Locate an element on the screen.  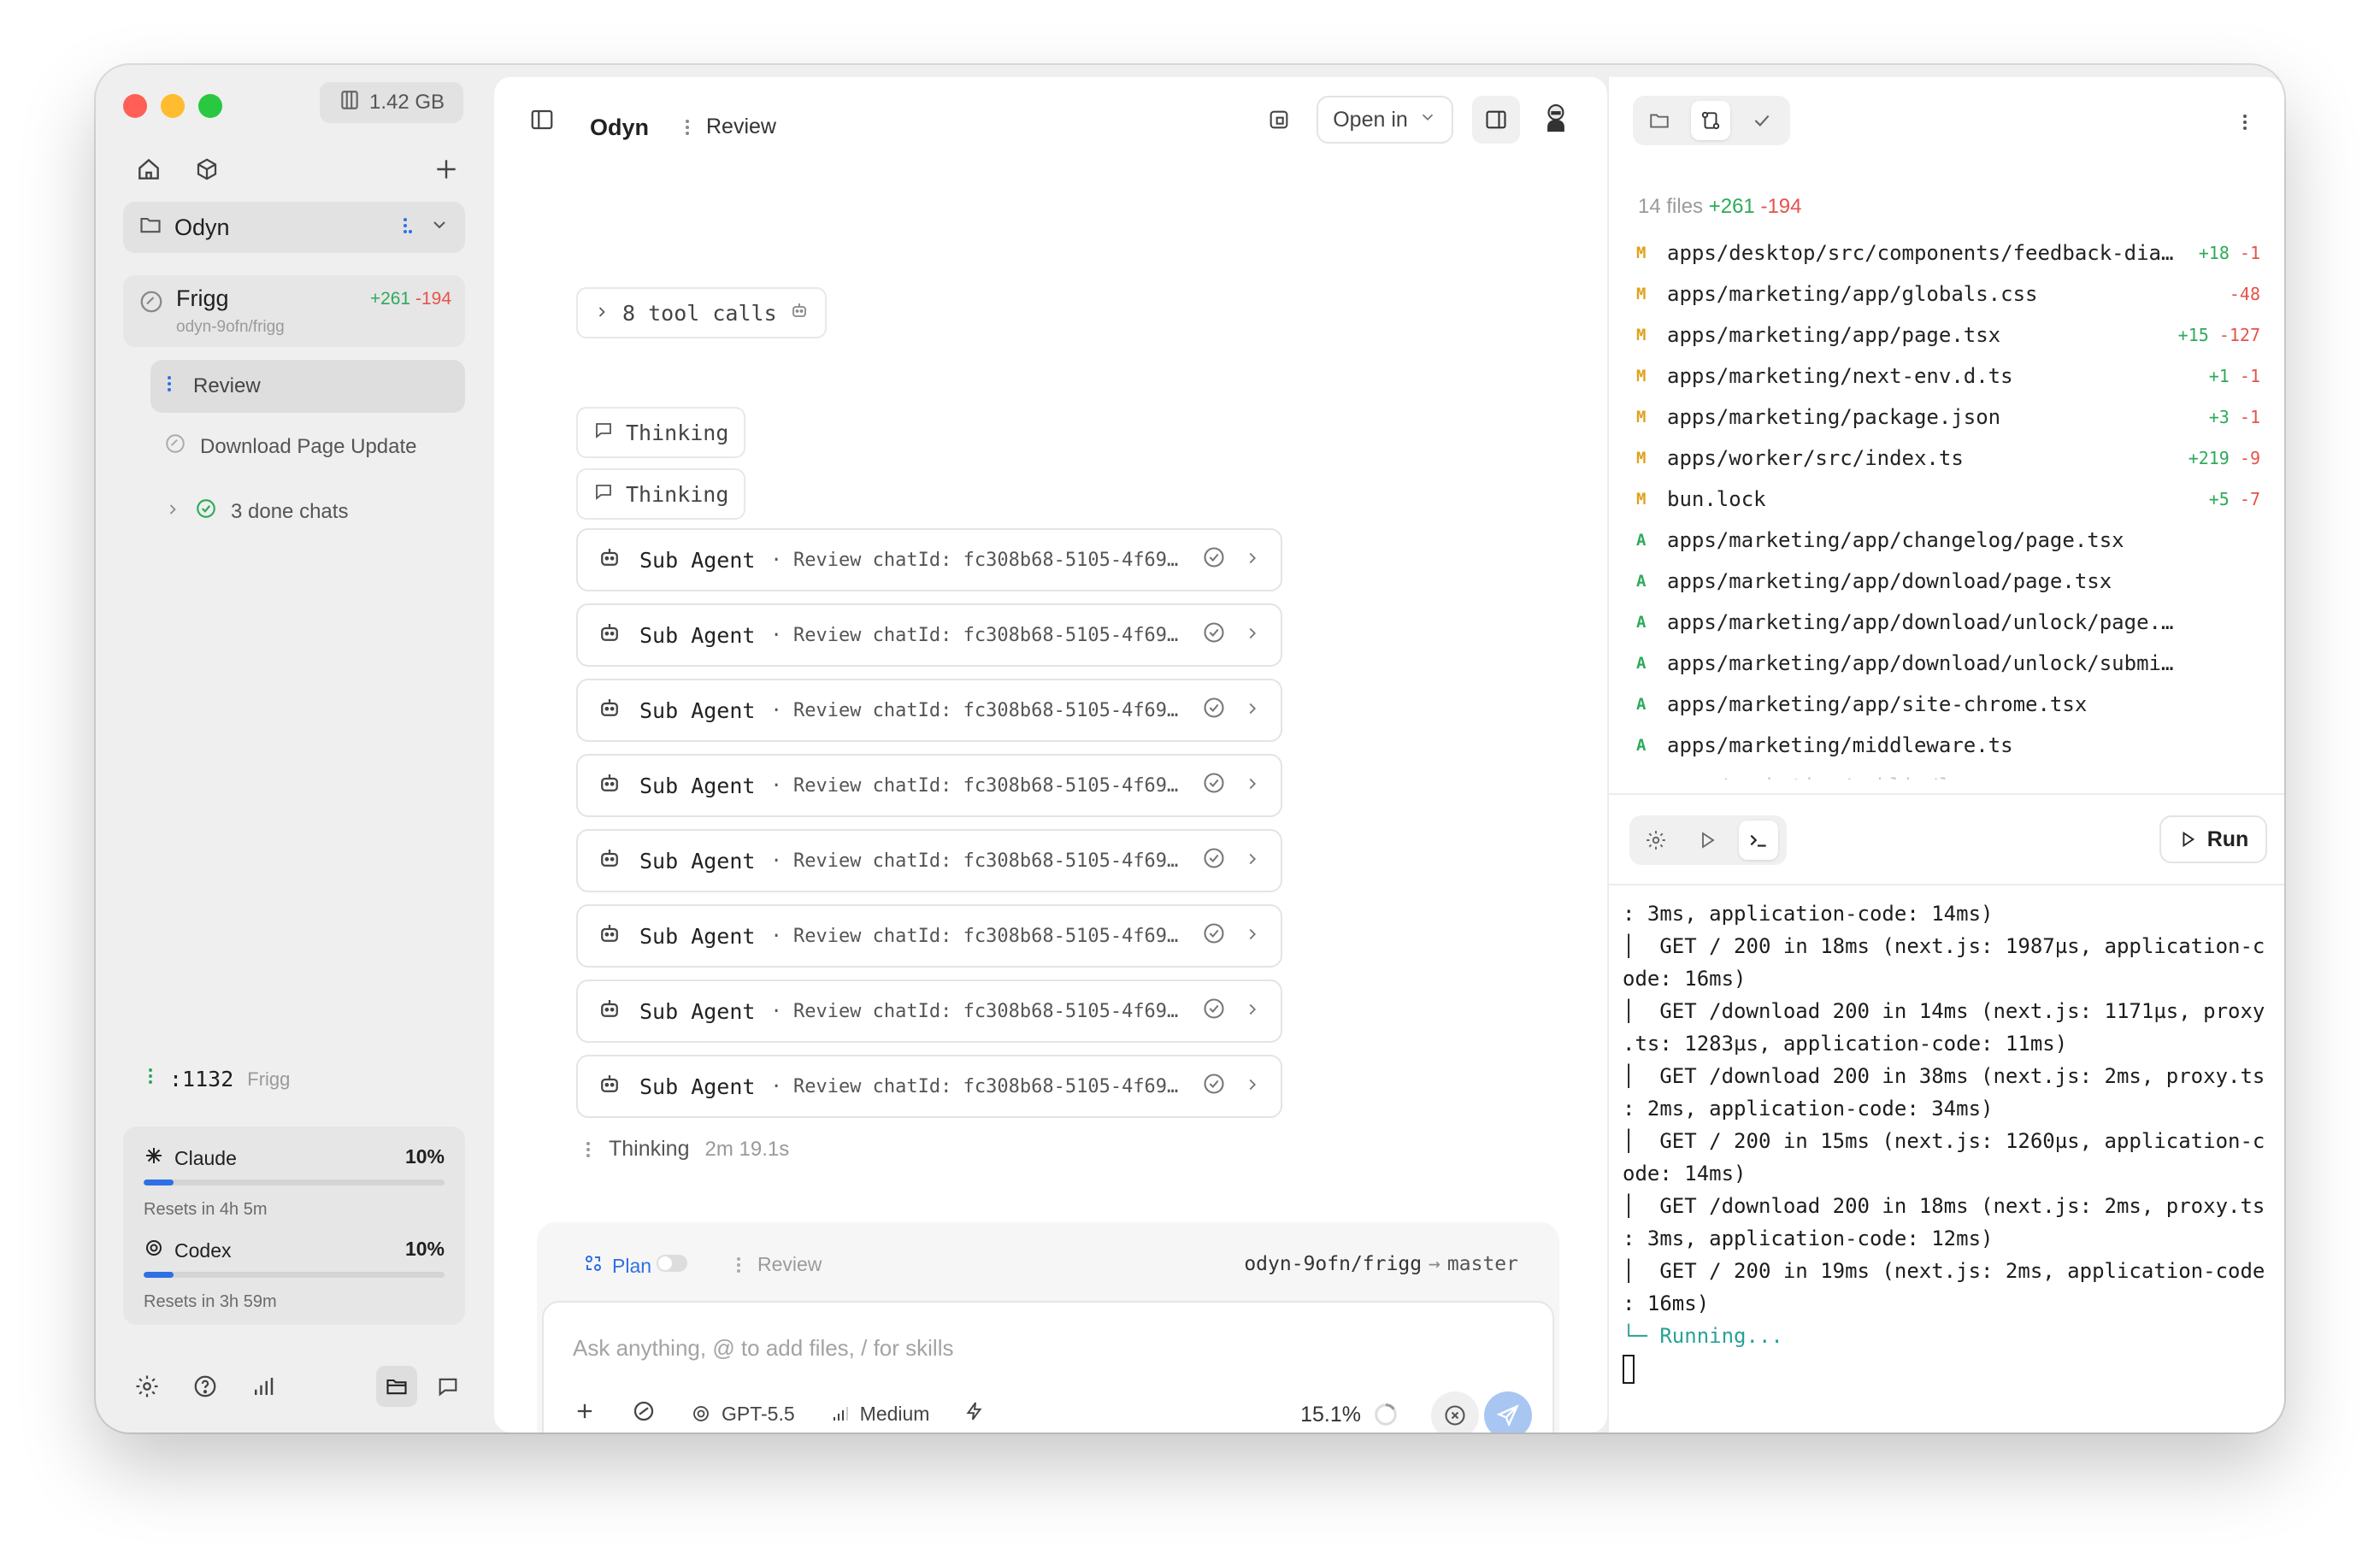
changed-file-row: Aapps/marketing/app/download/page.tsx is located at coordinates (1948, 581).